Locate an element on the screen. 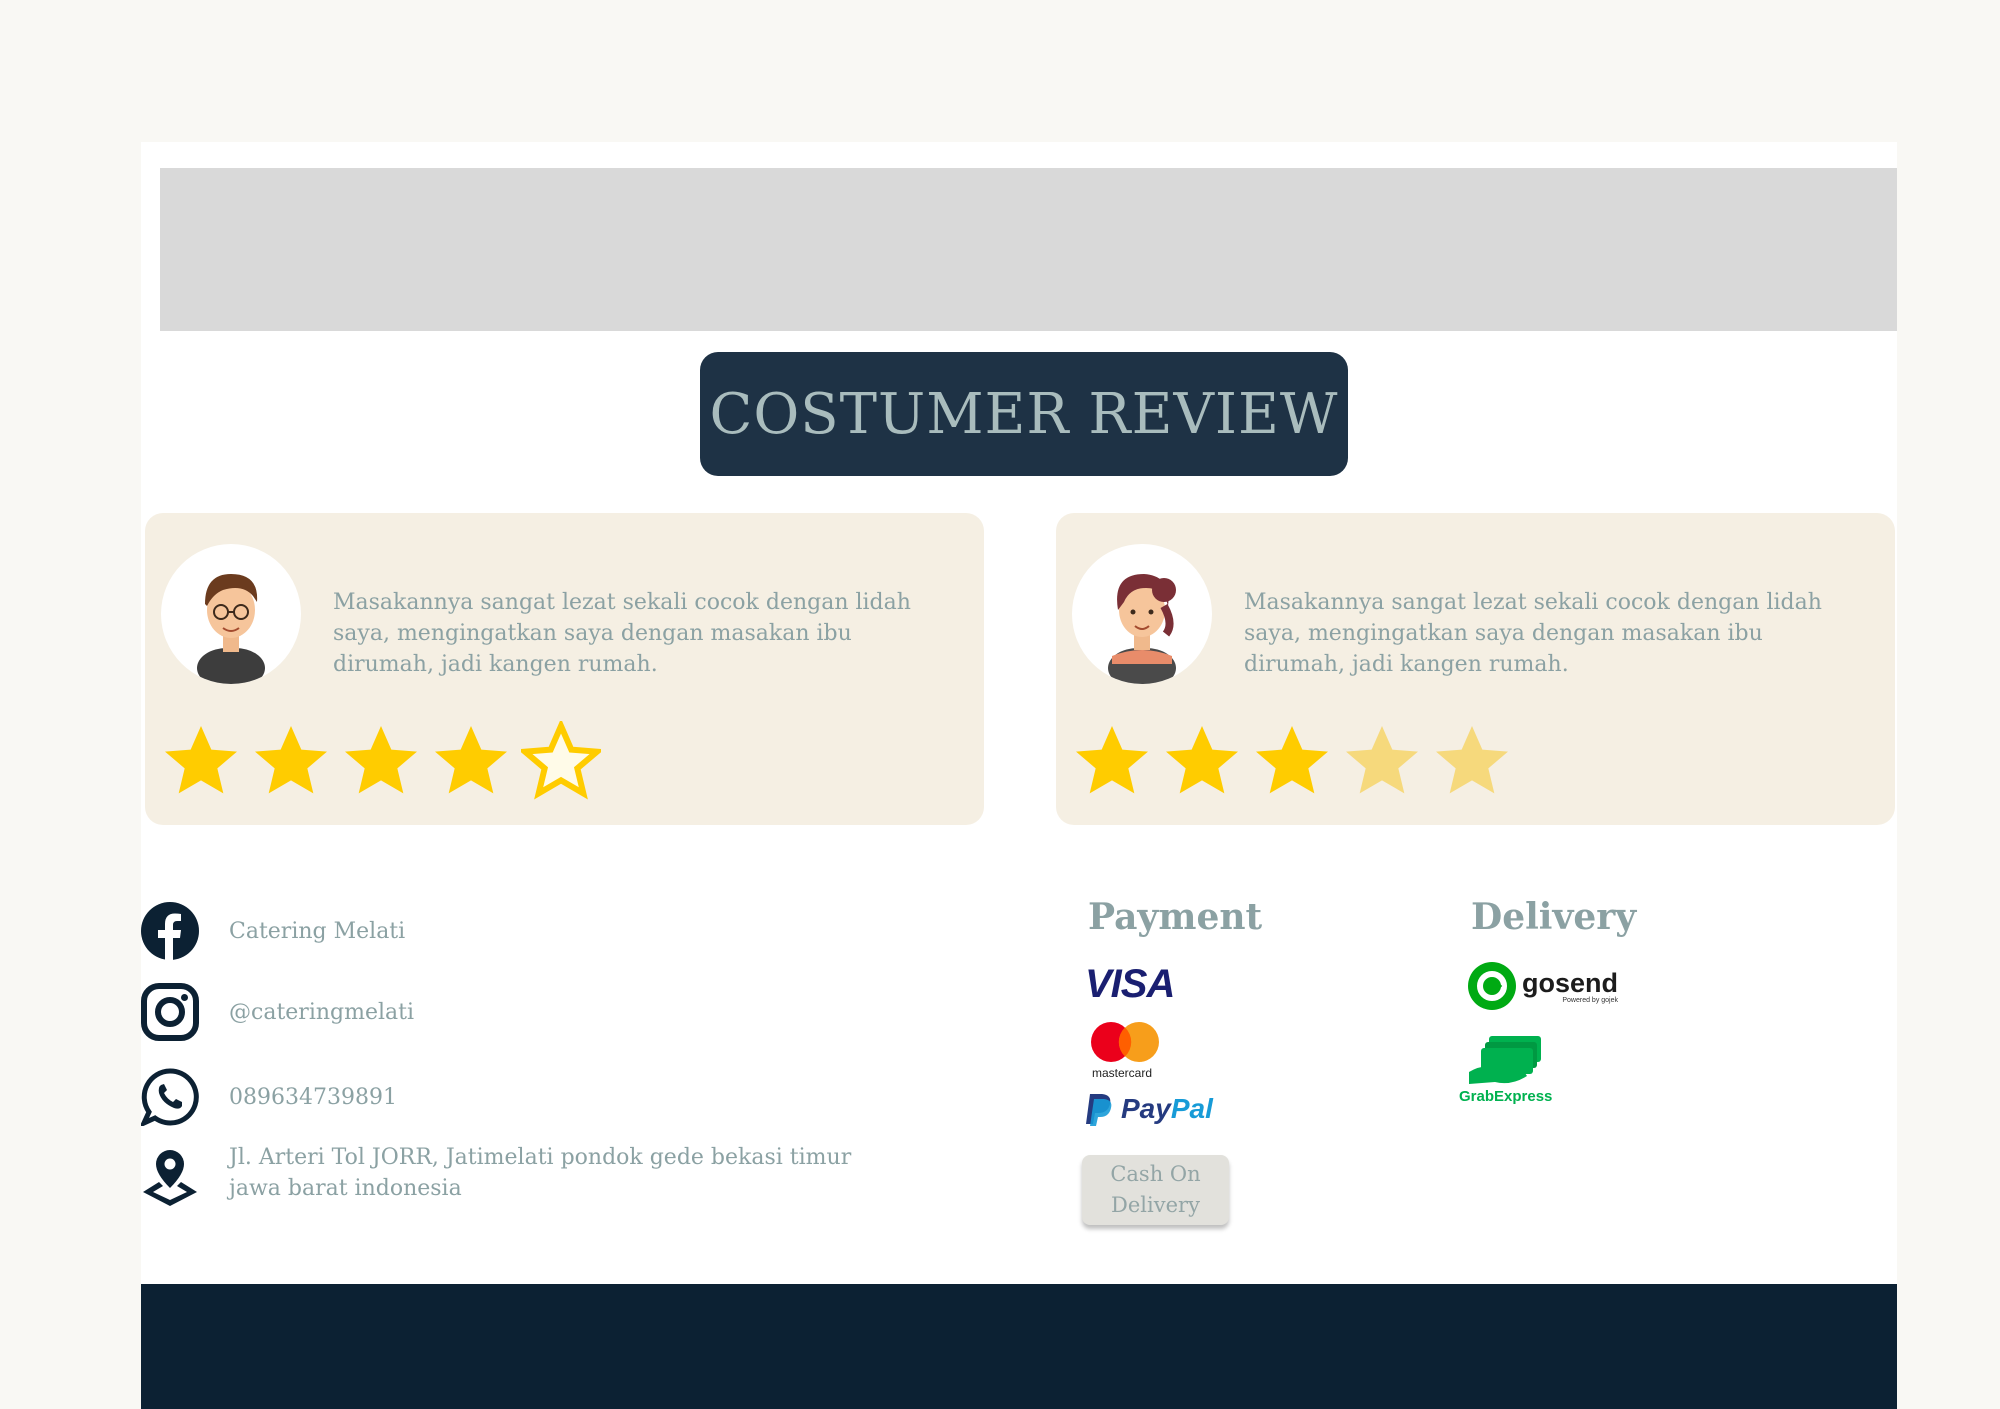 This screenshot has width=2000, height=1409. visa-logo: VISA is located at coordinates (1130, 984).